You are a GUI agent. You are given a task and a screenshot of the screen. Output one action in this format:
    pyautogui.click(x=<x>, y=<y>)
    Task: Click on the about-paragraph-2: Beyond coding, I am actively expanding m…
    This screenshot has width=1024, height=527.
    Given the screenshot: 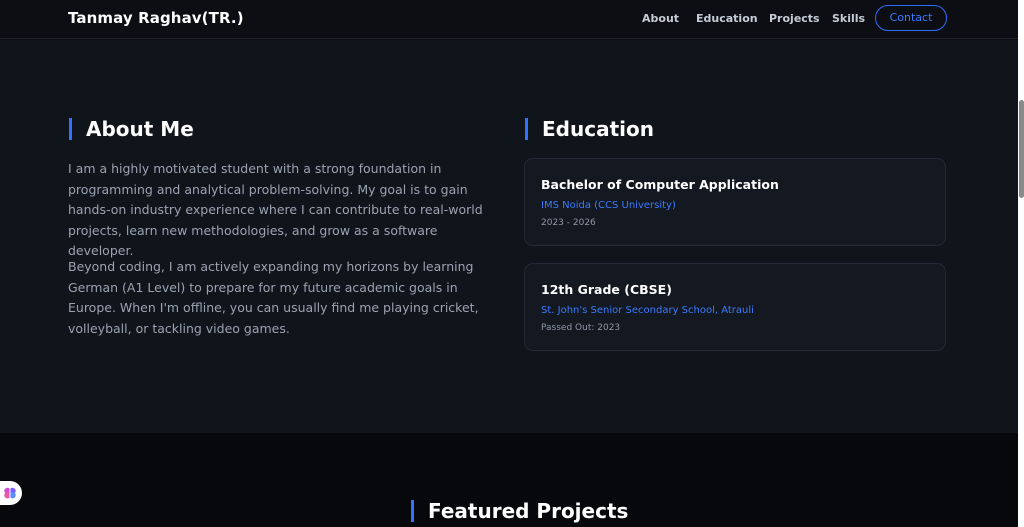 What is the action you would take?
    pyautogui.click(x=273, y=297)
    